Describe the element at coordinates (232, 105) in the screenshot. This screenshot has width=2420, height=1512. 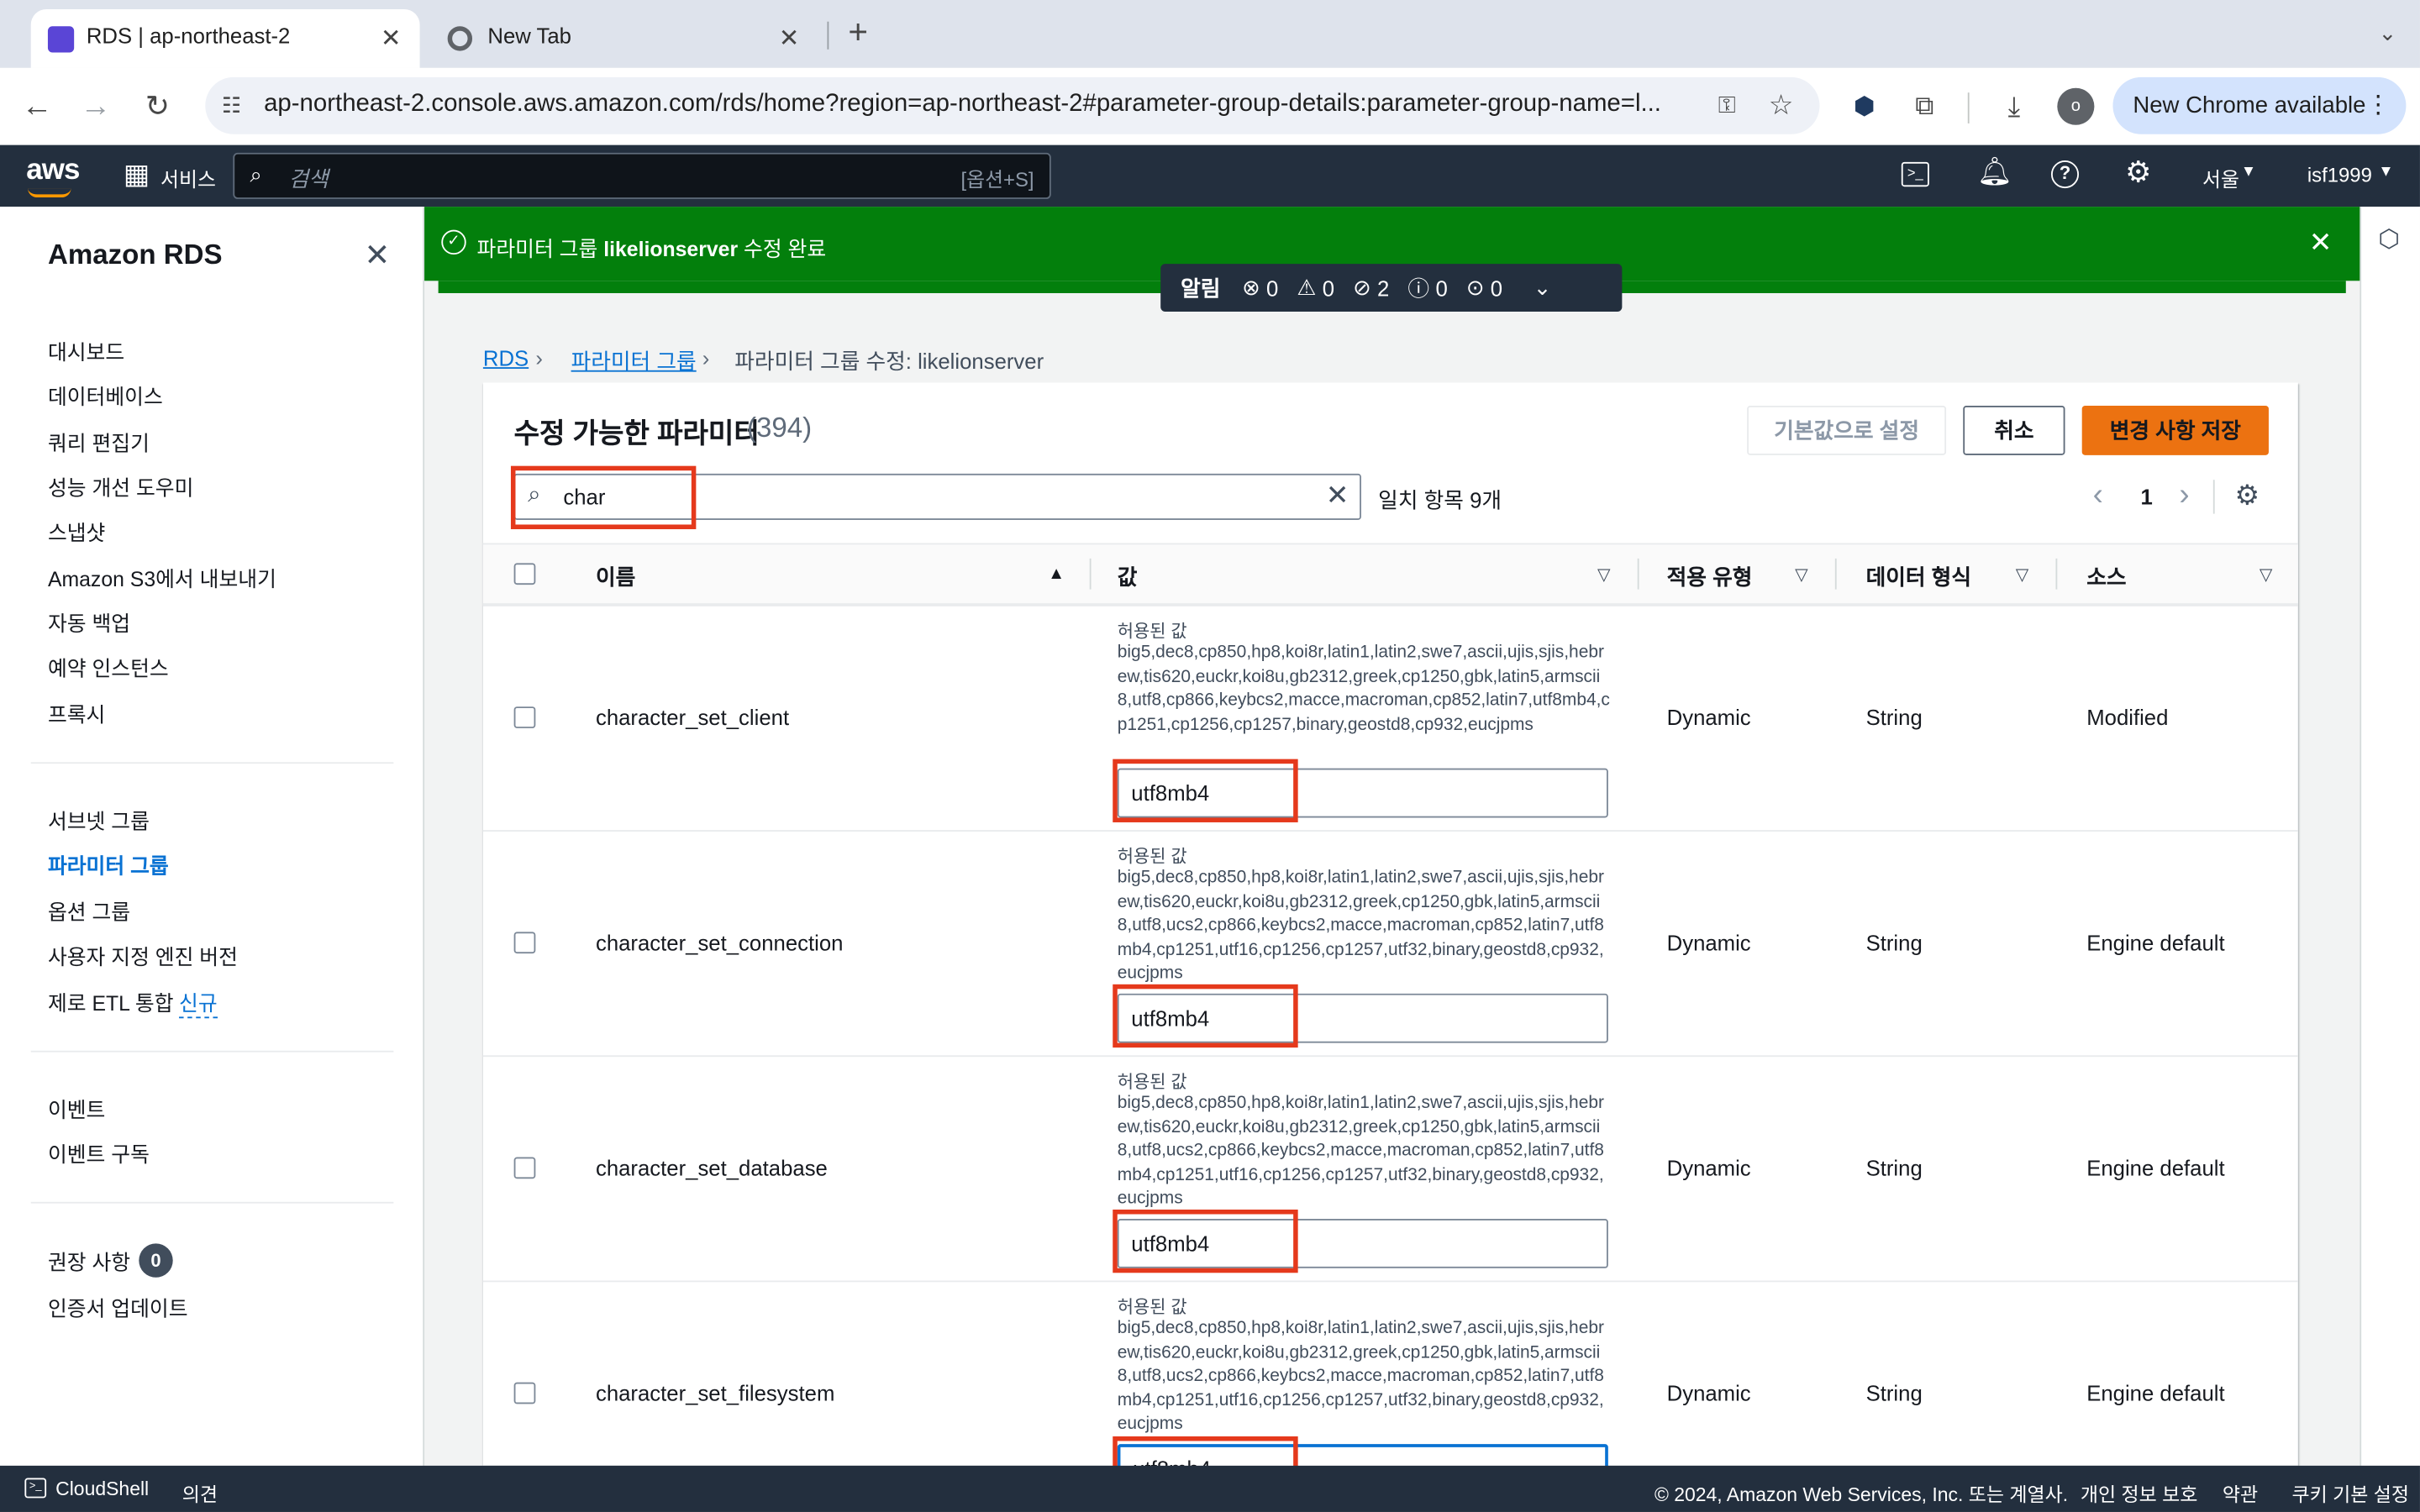
I see `site-info-icon: ☷` at that location.